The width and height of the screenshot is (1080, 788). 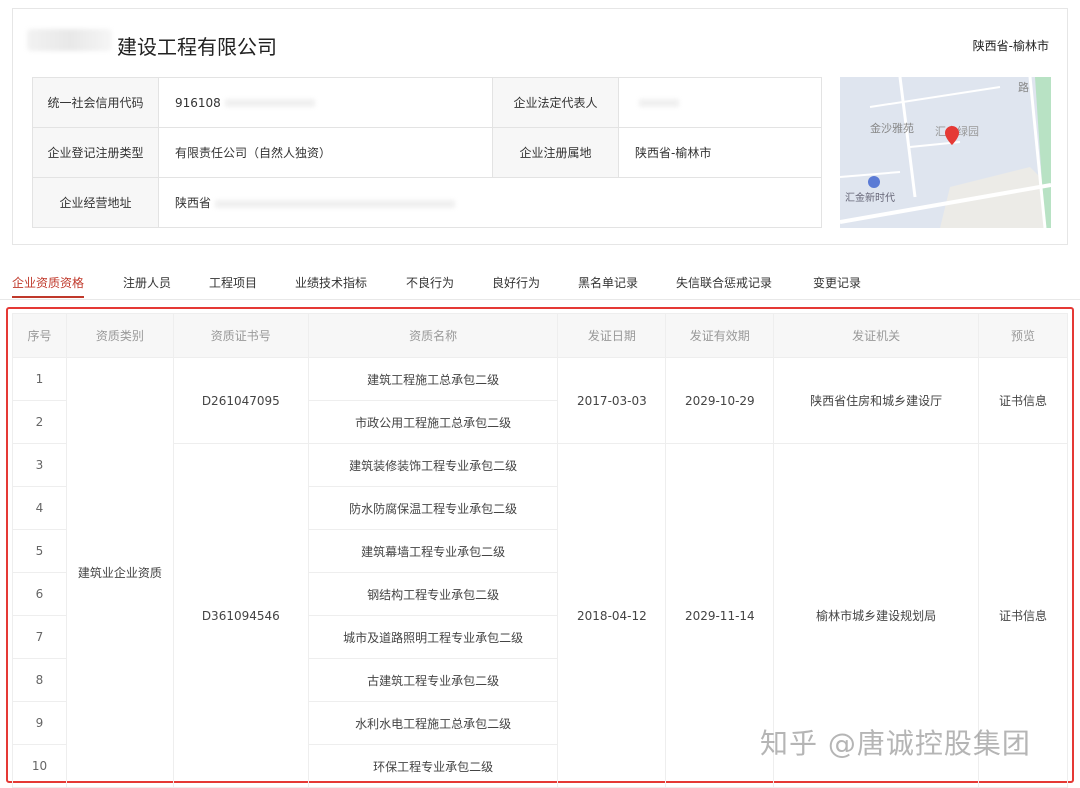 I want to click on cert-no-cell: D361094546, so click(x=240, y=615).